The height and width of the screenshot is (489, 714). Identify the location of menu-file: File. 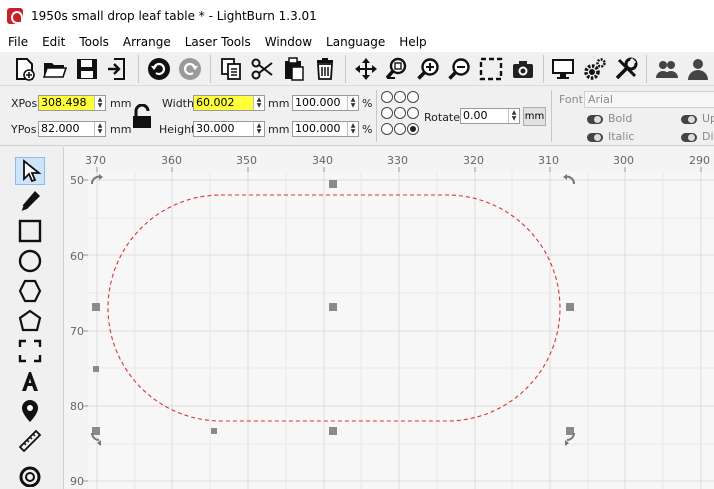
(17, 42).